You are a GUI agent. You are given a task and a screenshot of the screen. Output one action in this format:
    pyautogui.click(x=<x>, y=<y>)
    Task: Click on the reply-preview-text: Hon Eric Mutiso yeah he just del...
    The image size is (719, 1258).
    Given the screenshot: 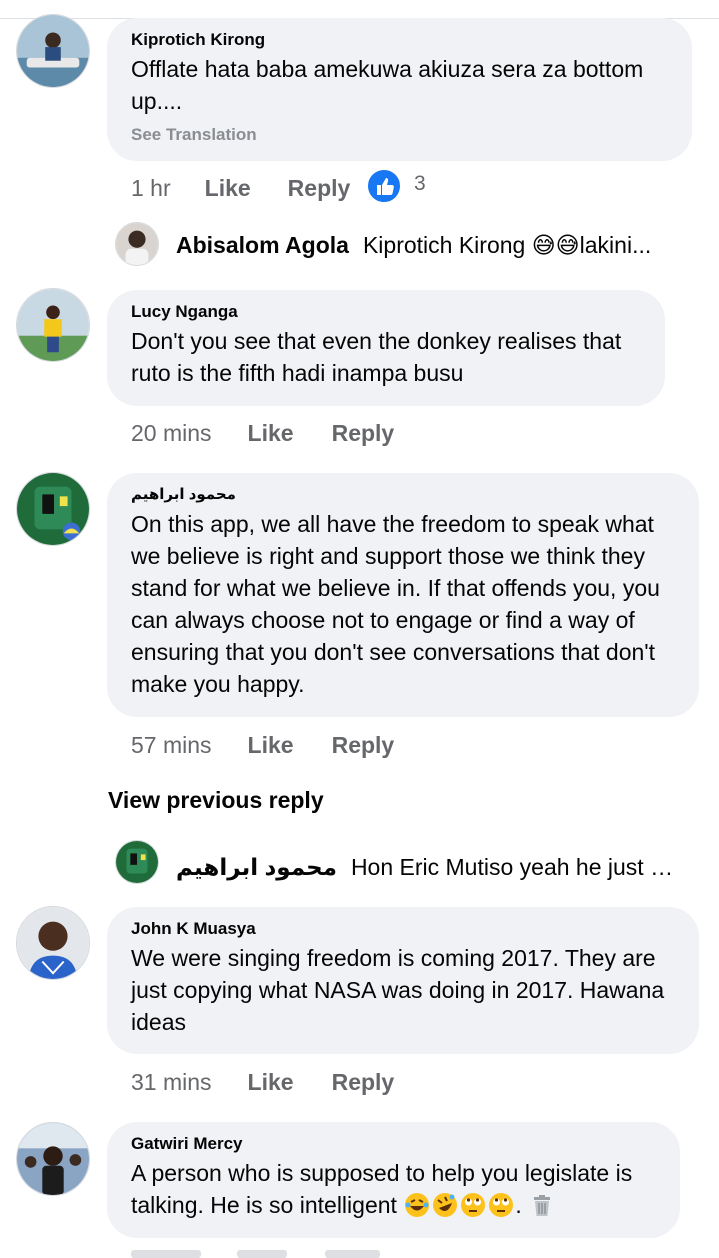 What is the action you would take?
    pyautogui.click(x=513, y=867)
    